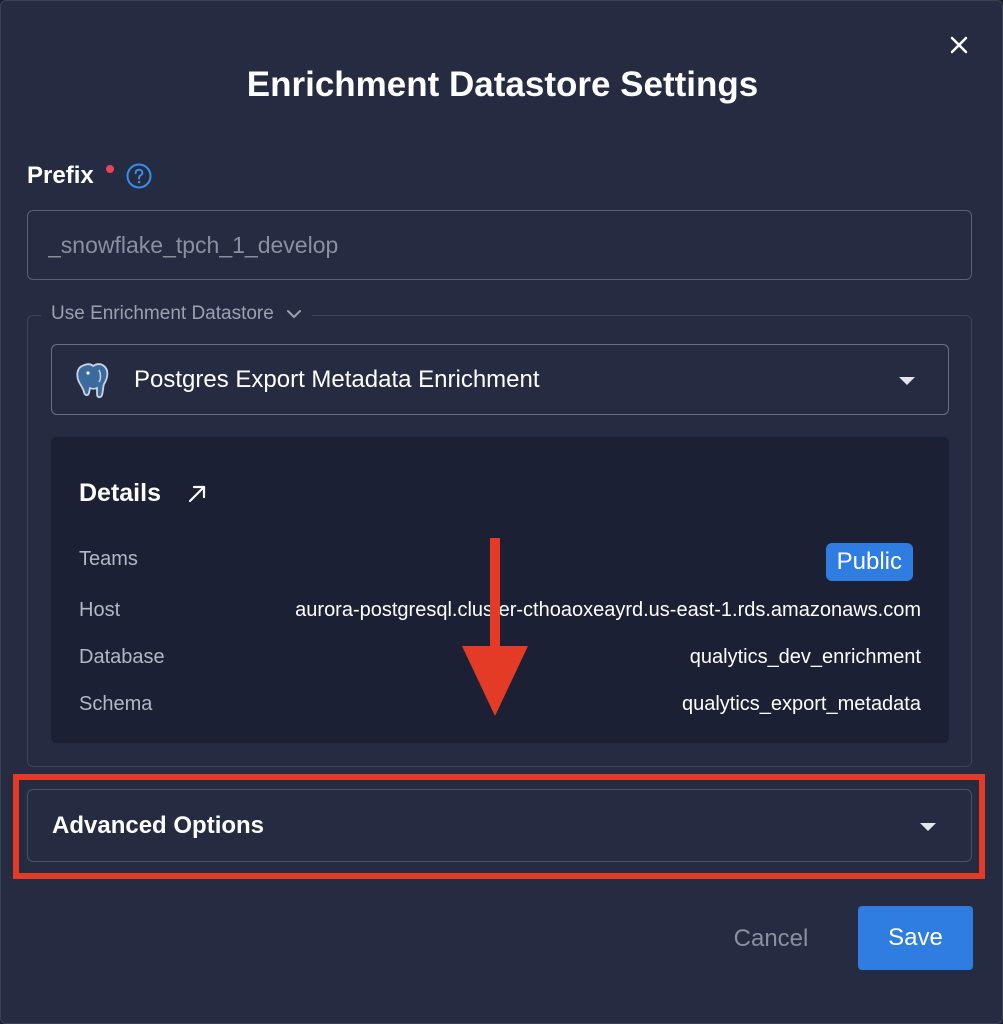 The image size is (1003, 1024). I want to click on modal-title: Enrichment Datastore Settings, so click(502, 84).